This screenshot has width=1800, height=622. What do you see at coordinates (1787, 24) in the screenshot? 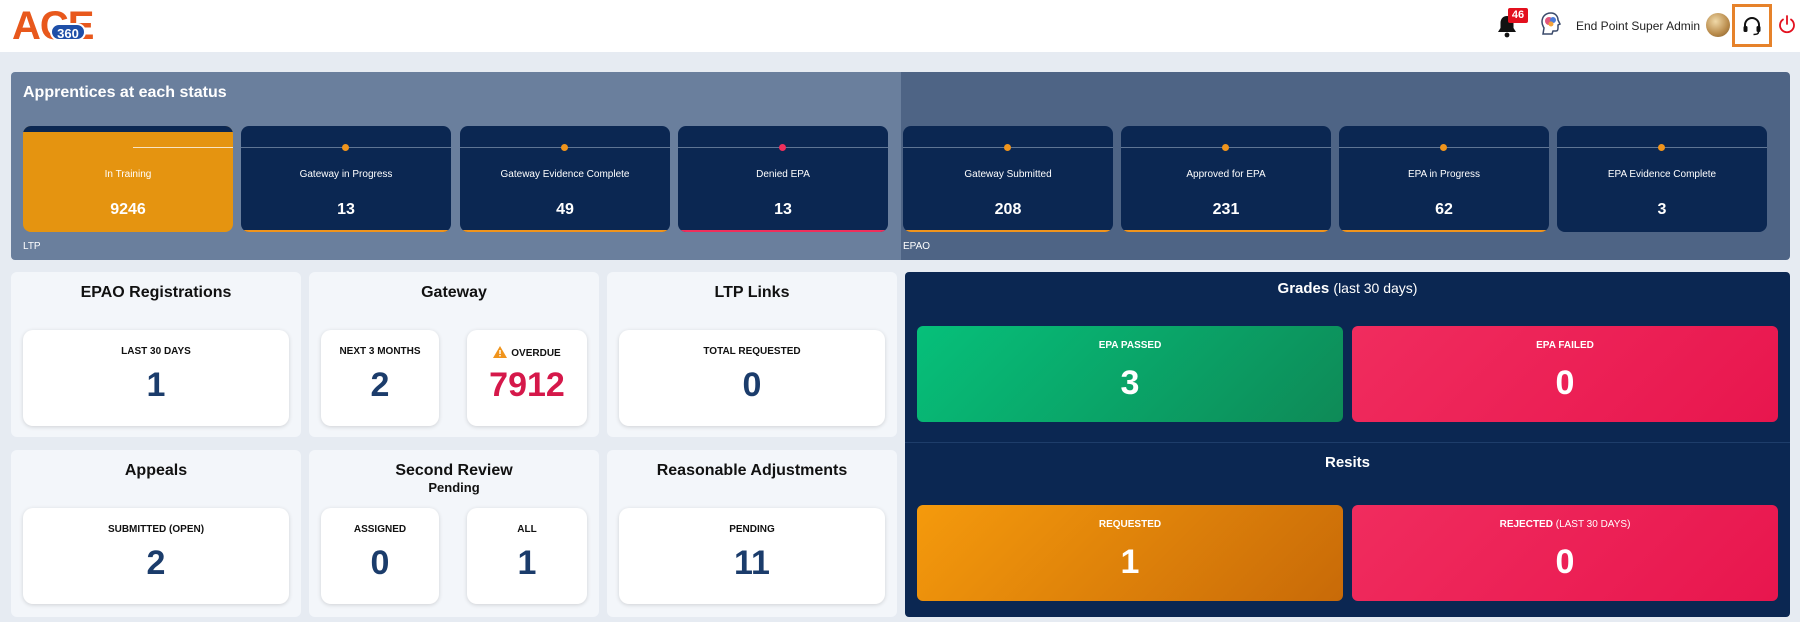
I see `power-logout-icon` at bounding box center [1787, 24].